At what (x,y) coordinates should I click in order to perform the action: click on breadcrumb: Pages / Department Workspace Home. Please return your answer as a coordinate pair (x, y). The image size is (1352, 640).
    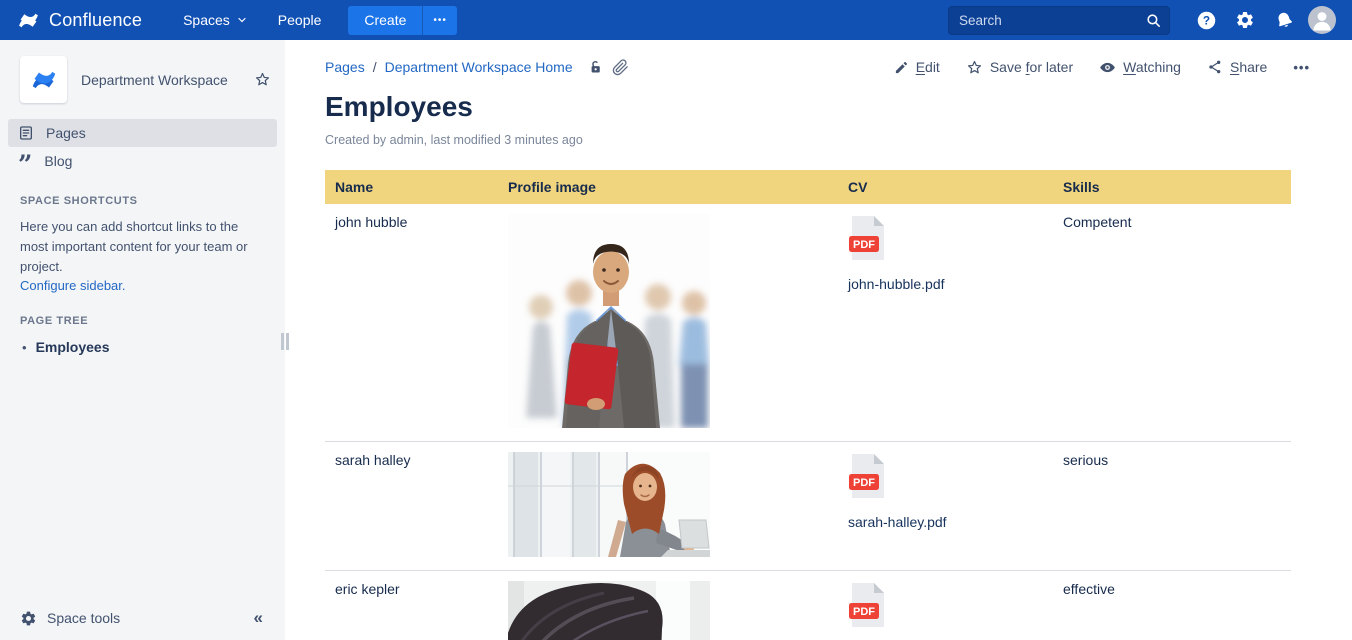
    Looking at the image, I should click on (477, 67).